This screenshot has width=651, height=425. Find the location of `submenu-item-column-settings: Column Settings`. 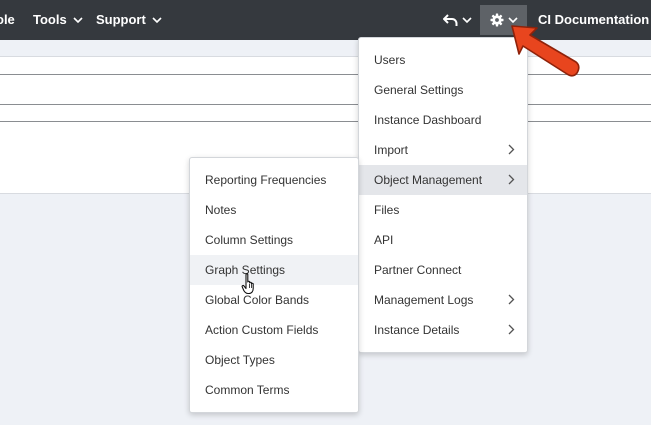

submenu-item-column-settings: Column Settings is located at coordinates (274, 240).